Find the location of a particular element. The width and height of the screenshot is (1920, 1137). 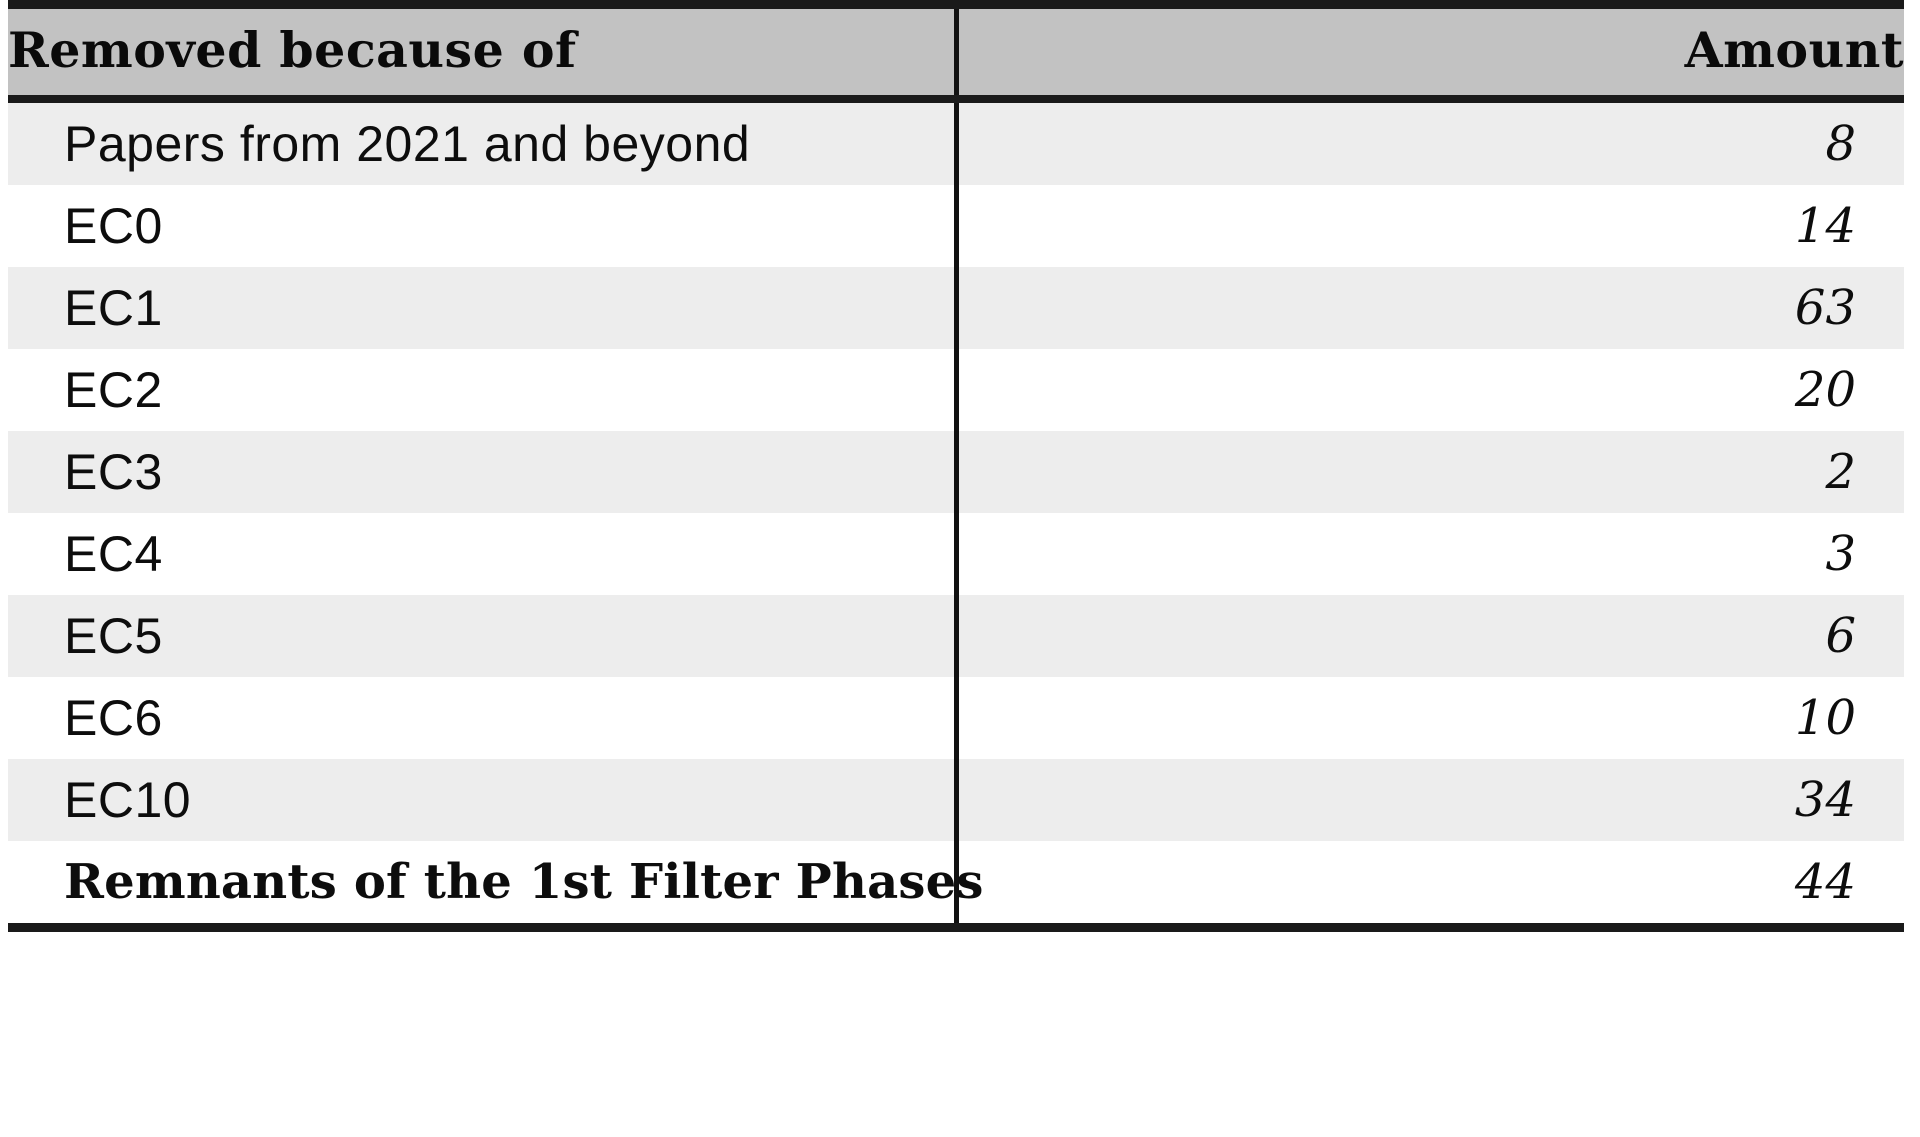

table-row: EC1 63 is located at coordinates (956, 308).